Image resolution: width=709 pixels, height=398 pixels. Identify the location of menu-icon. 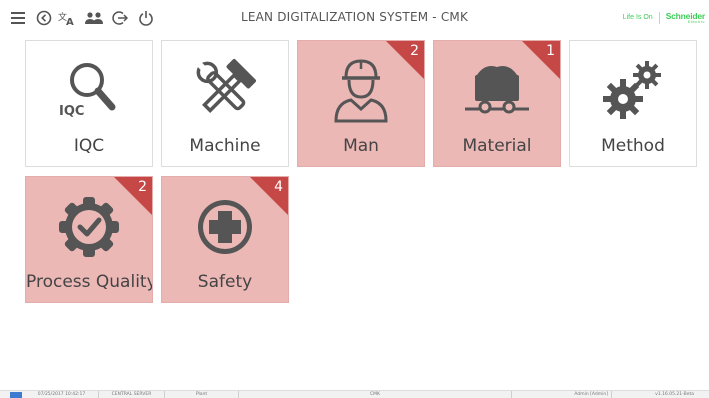
(18, 18).